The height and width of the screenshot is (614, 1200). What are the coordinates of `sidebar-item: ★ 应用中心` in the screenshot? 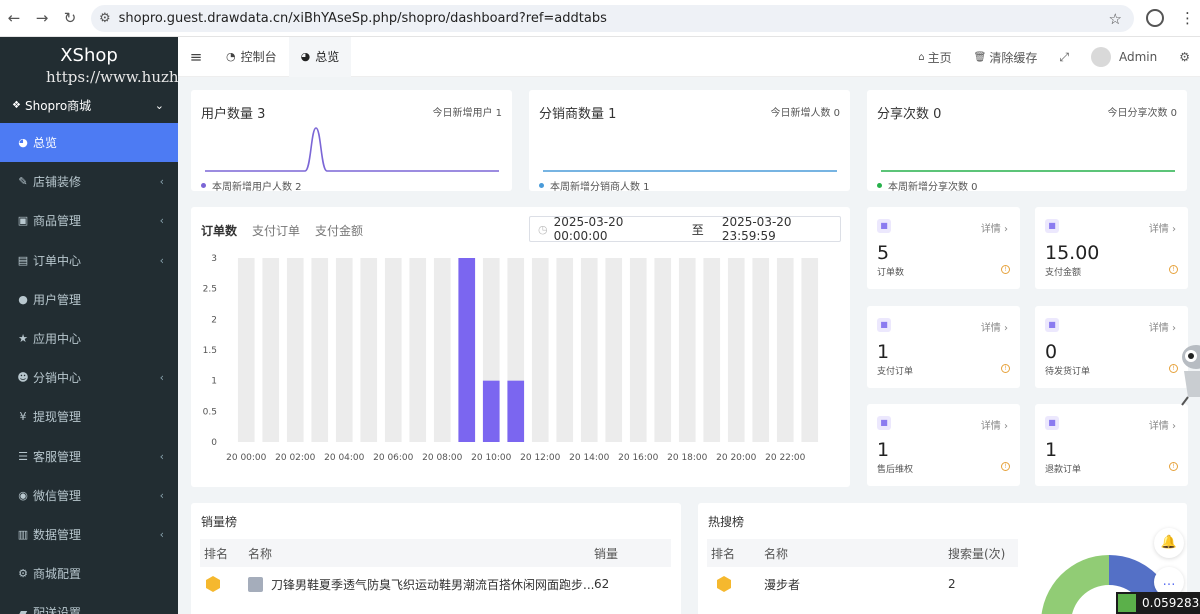 It's located at (89, 338).